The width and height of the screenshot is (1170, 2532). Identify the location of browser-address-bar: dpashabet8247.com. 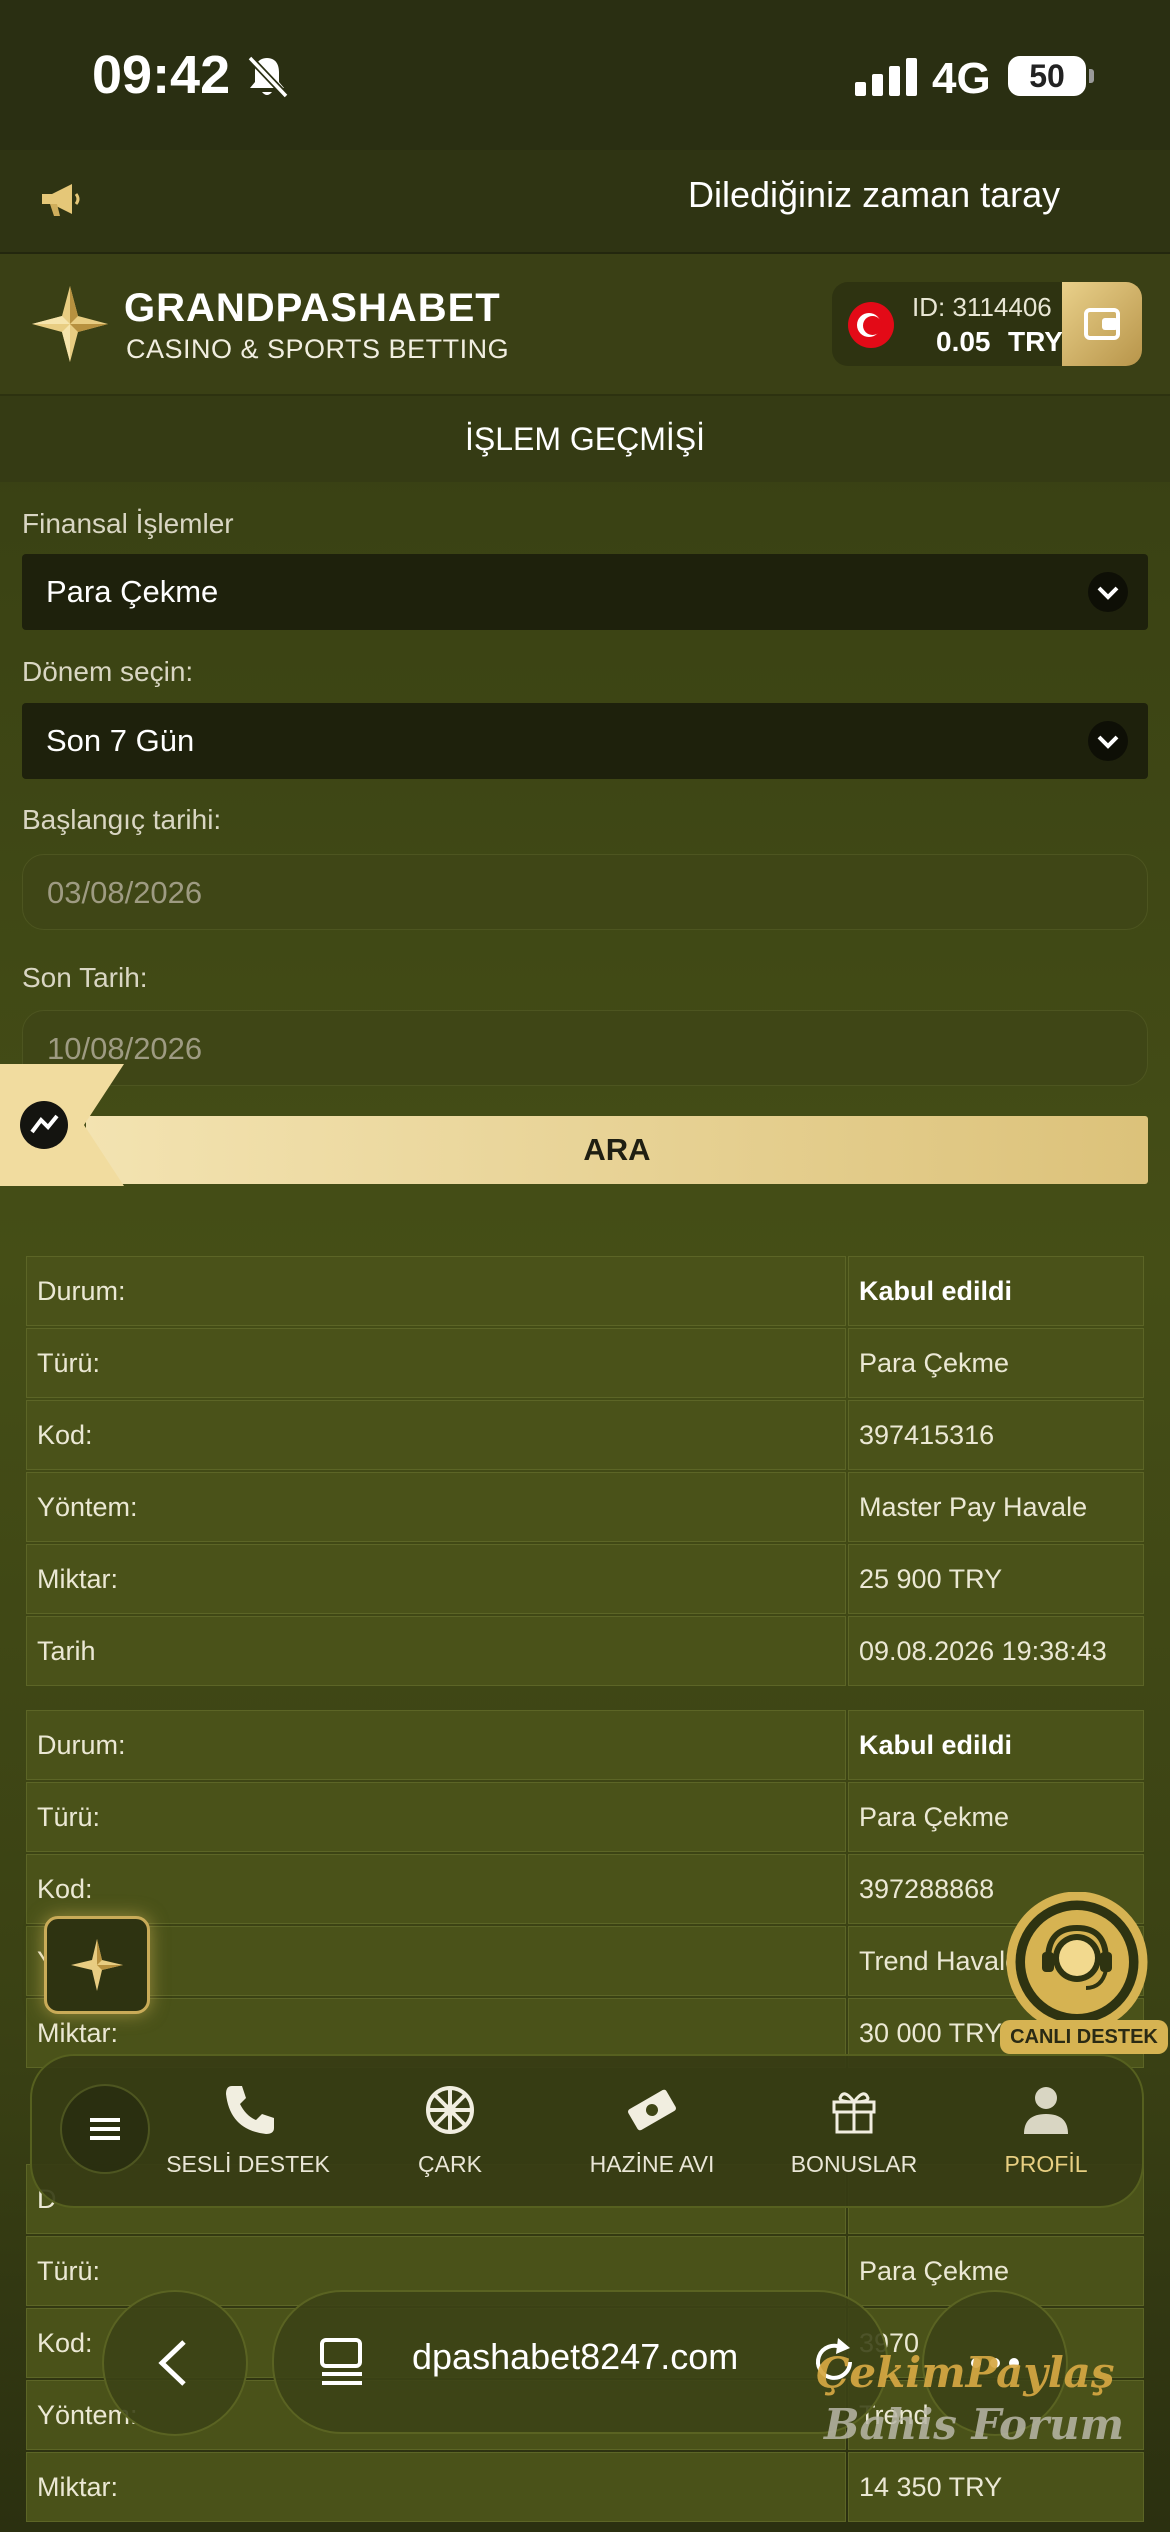
(580, 2362).